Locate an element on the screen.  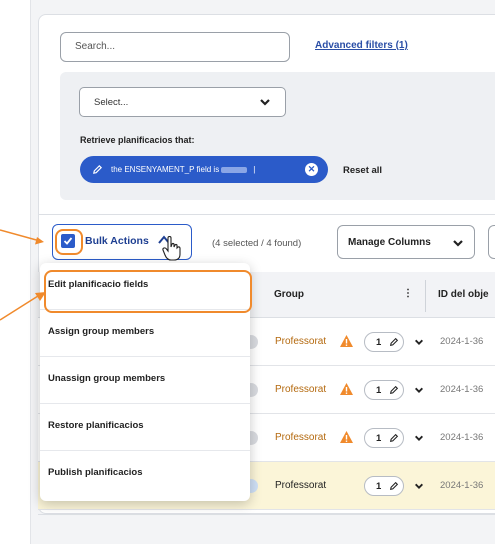
menu-item-publish: Publish planificacios is located at coordinates (145, 474).